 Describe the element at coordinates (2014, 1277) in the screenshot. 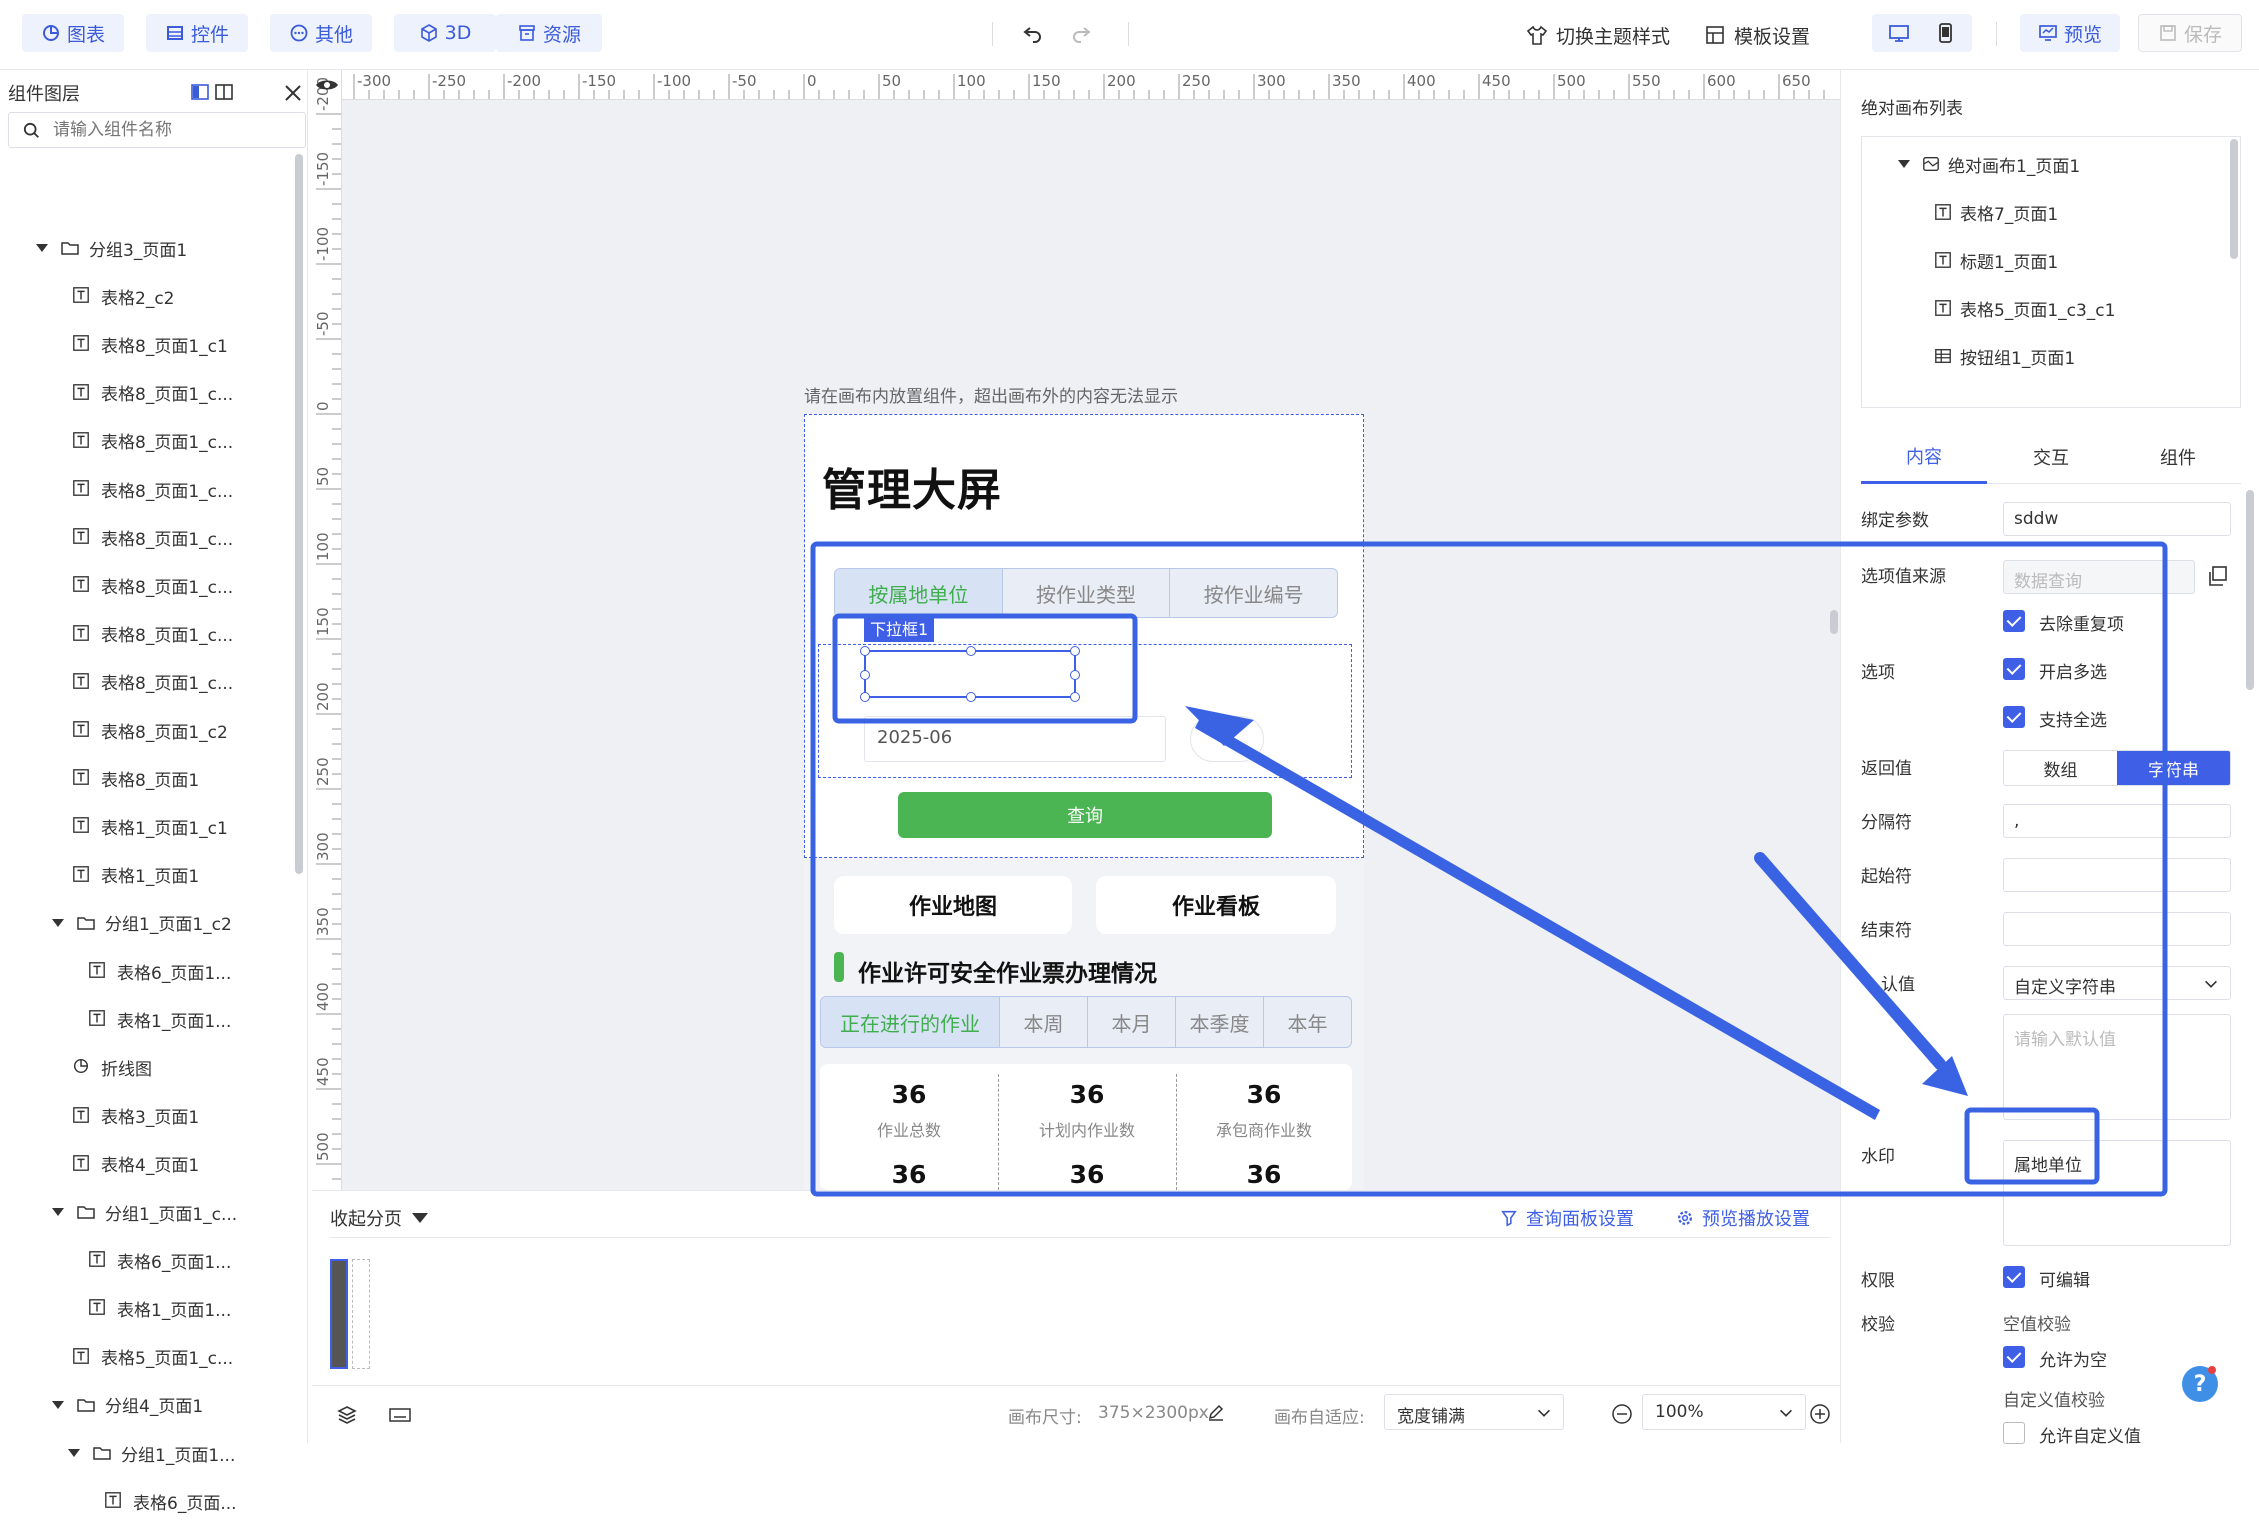

I see `editable-checkbox` at that location.